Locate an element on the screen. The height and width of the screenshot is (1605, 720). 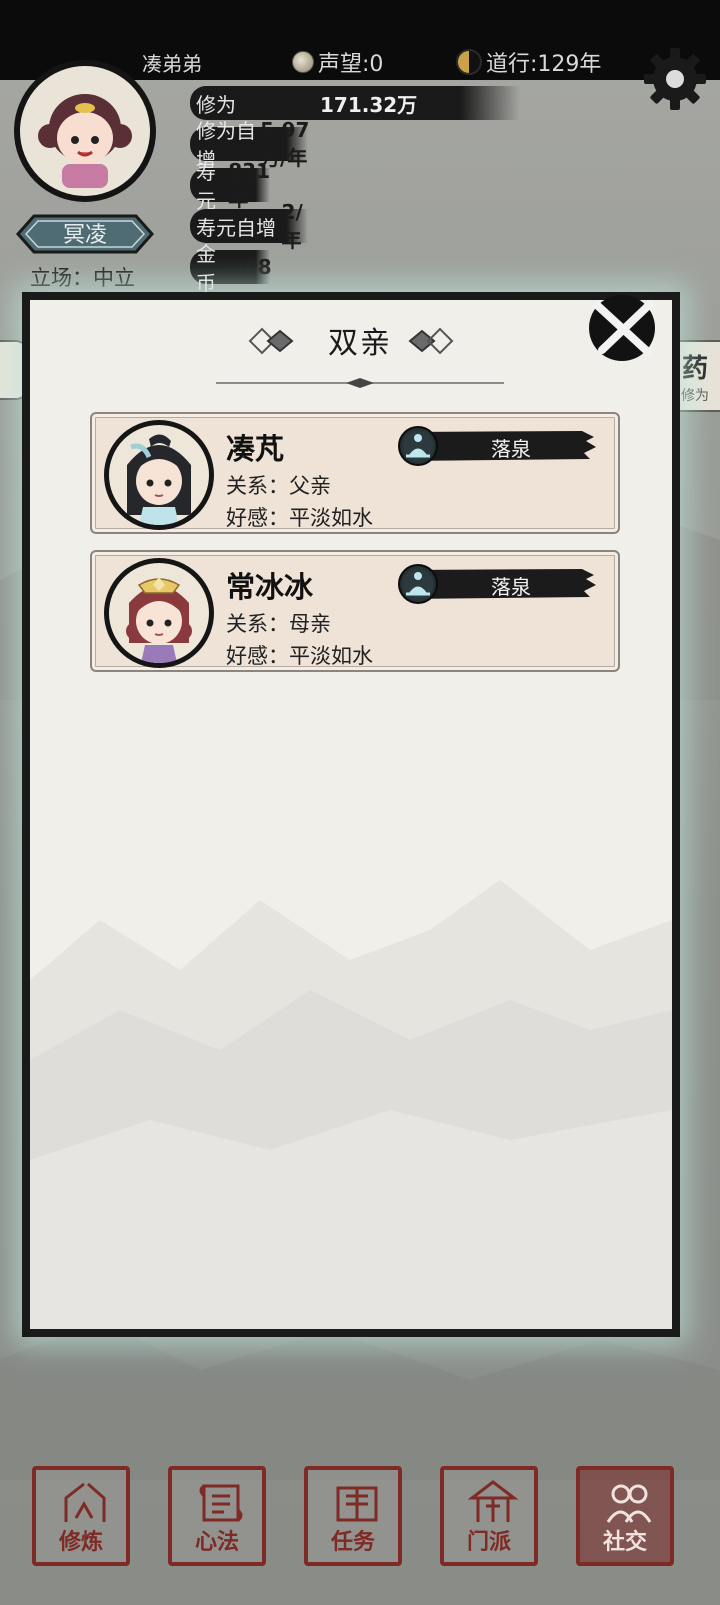
player-portrait-icon is located at coordinates (85, 141).